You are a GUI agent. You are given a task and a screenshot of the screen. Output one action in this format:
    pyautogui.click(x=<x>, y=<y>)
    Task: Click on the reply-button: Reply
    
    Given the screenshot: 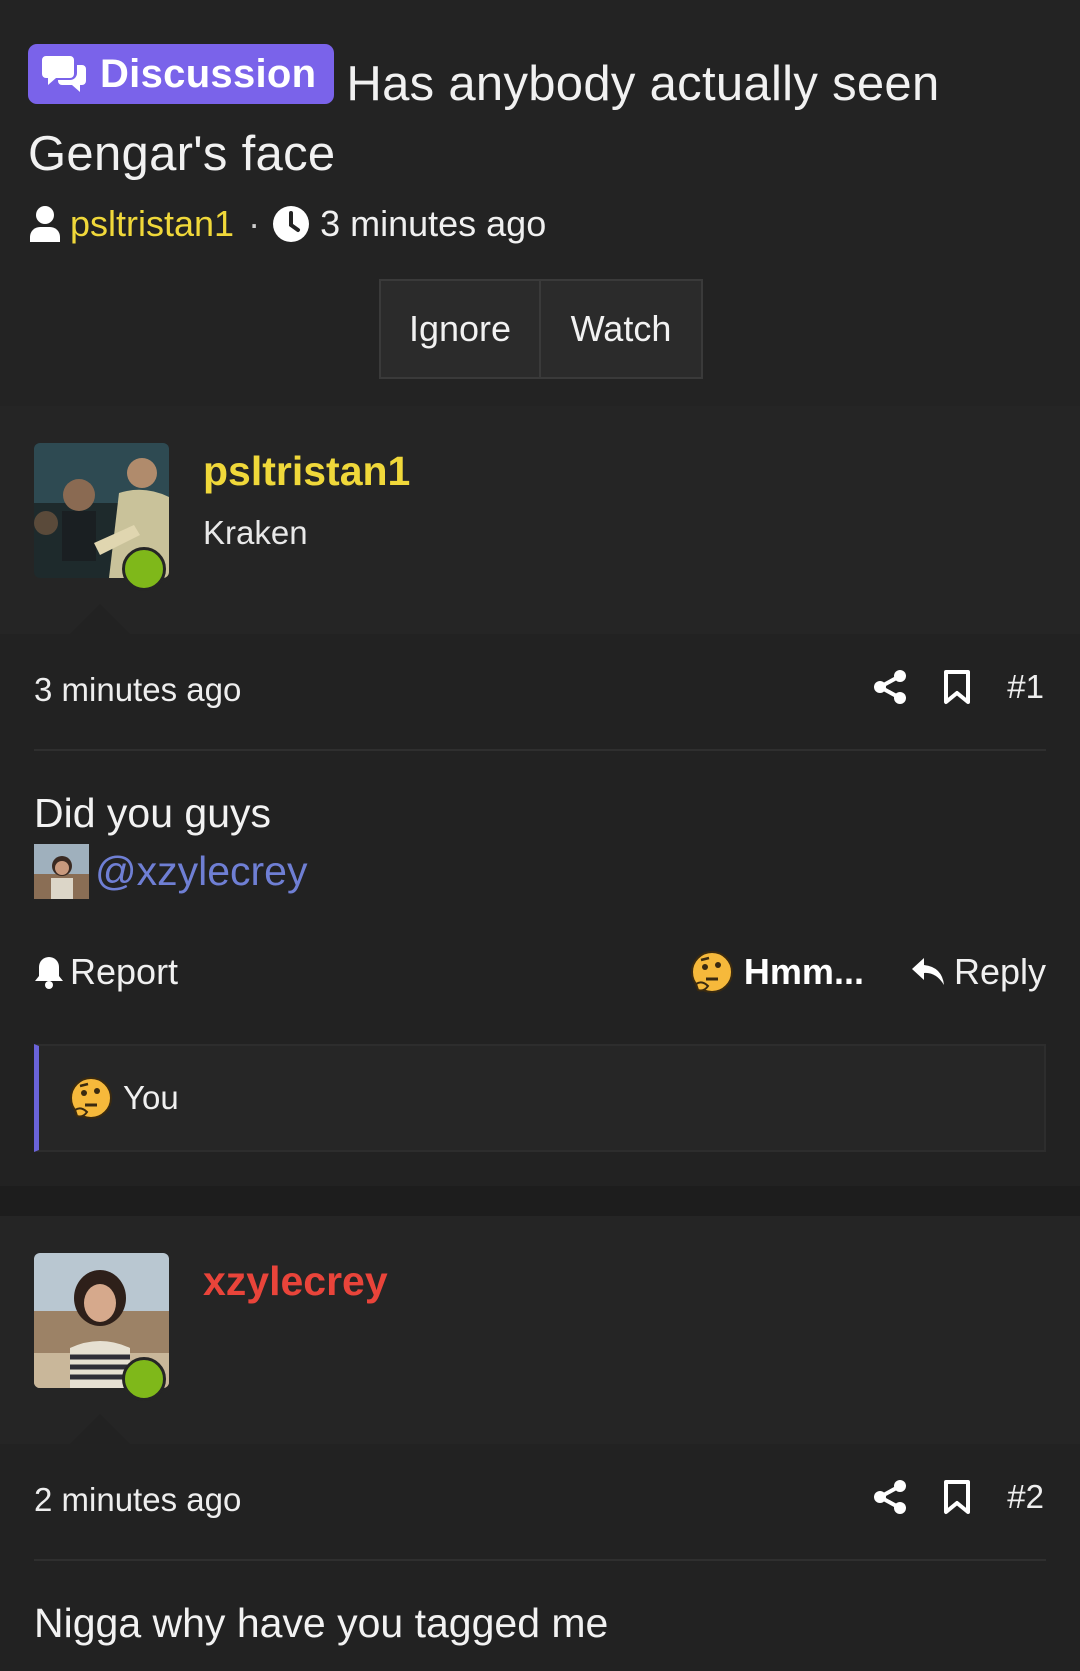 What is the action you would take?
    pyautogui.click(x=978, y=972)
    